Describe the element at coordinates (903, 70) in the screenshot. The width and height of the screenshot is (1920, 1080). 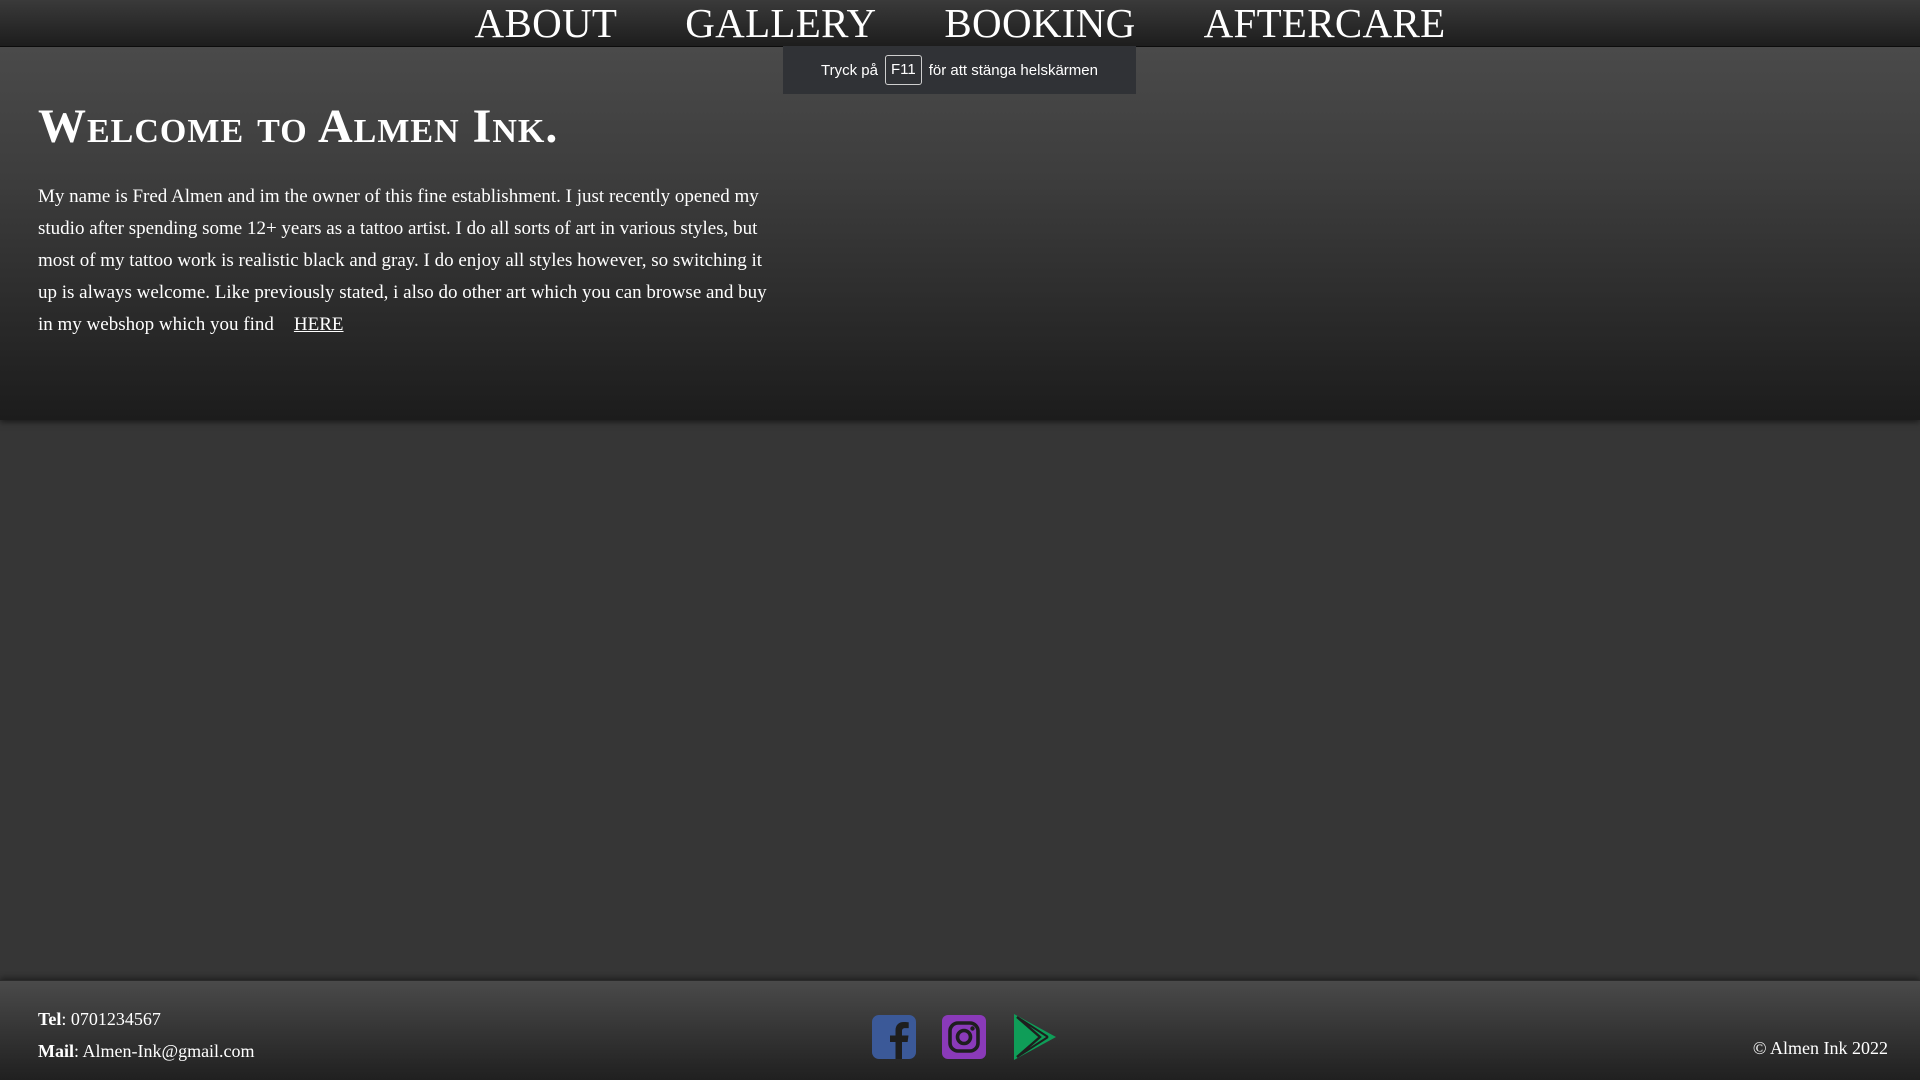
I see `f11-key-badge: F11` at that location.